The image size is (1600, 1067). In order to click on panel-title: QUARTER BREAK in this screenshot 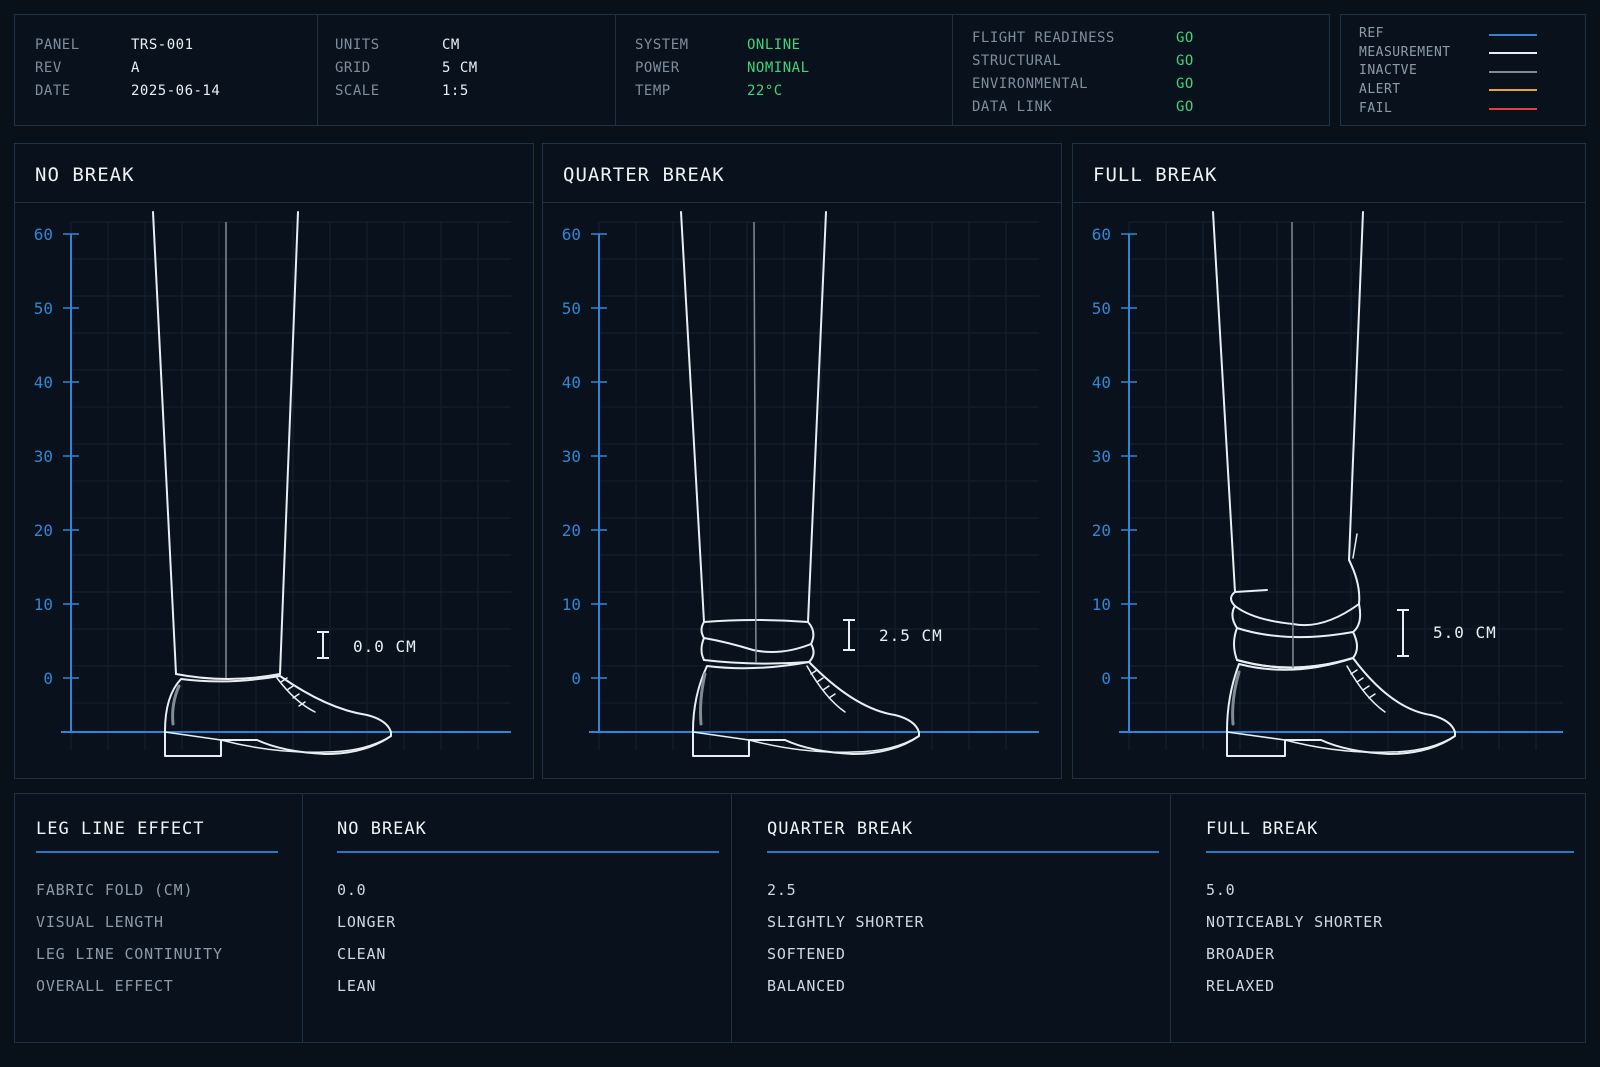, I will do `click(644, 175)`.